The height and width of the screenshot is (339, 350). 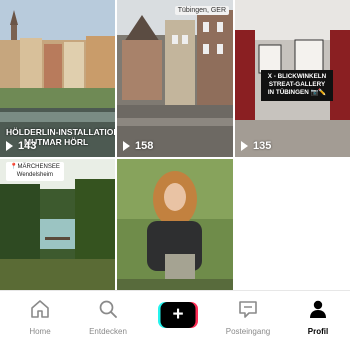 I want to click on video-tile, so click(x=175, y=224).